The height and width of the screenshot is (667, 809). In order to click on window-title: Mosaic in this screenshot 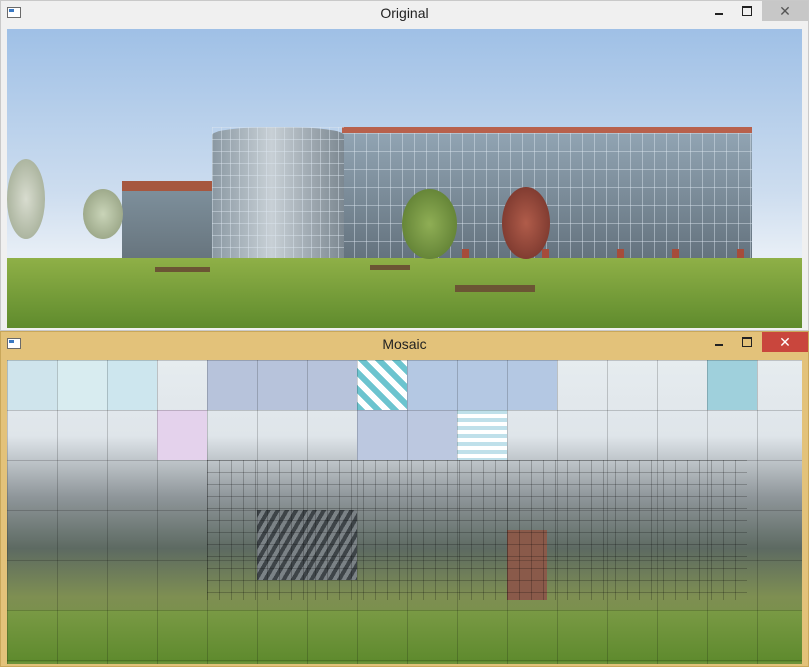, I will do `click(404, 344)`.